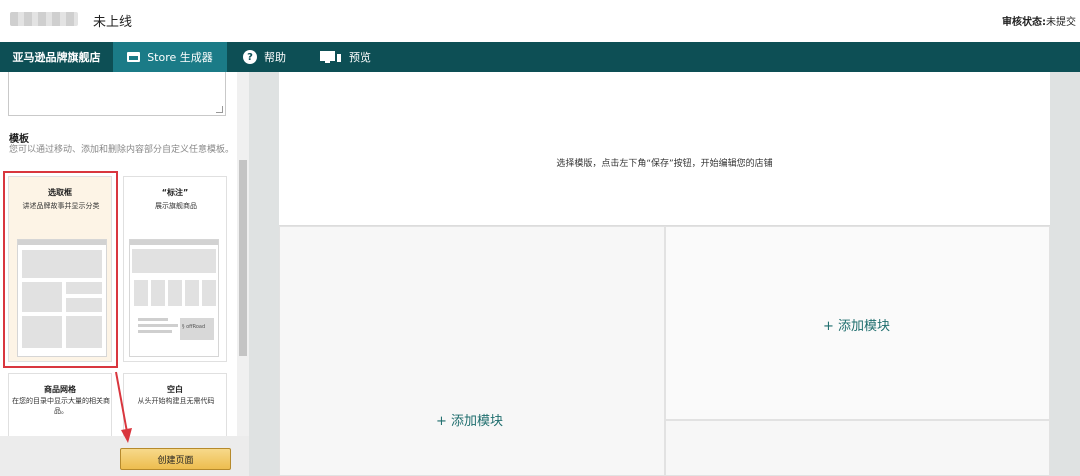 The height and width of the screenshot is (476, 1080). What do you see at coordinates (19, 139) in the screenshot?
I see `templates-heading: 模板` at bounding box center [19, 139].